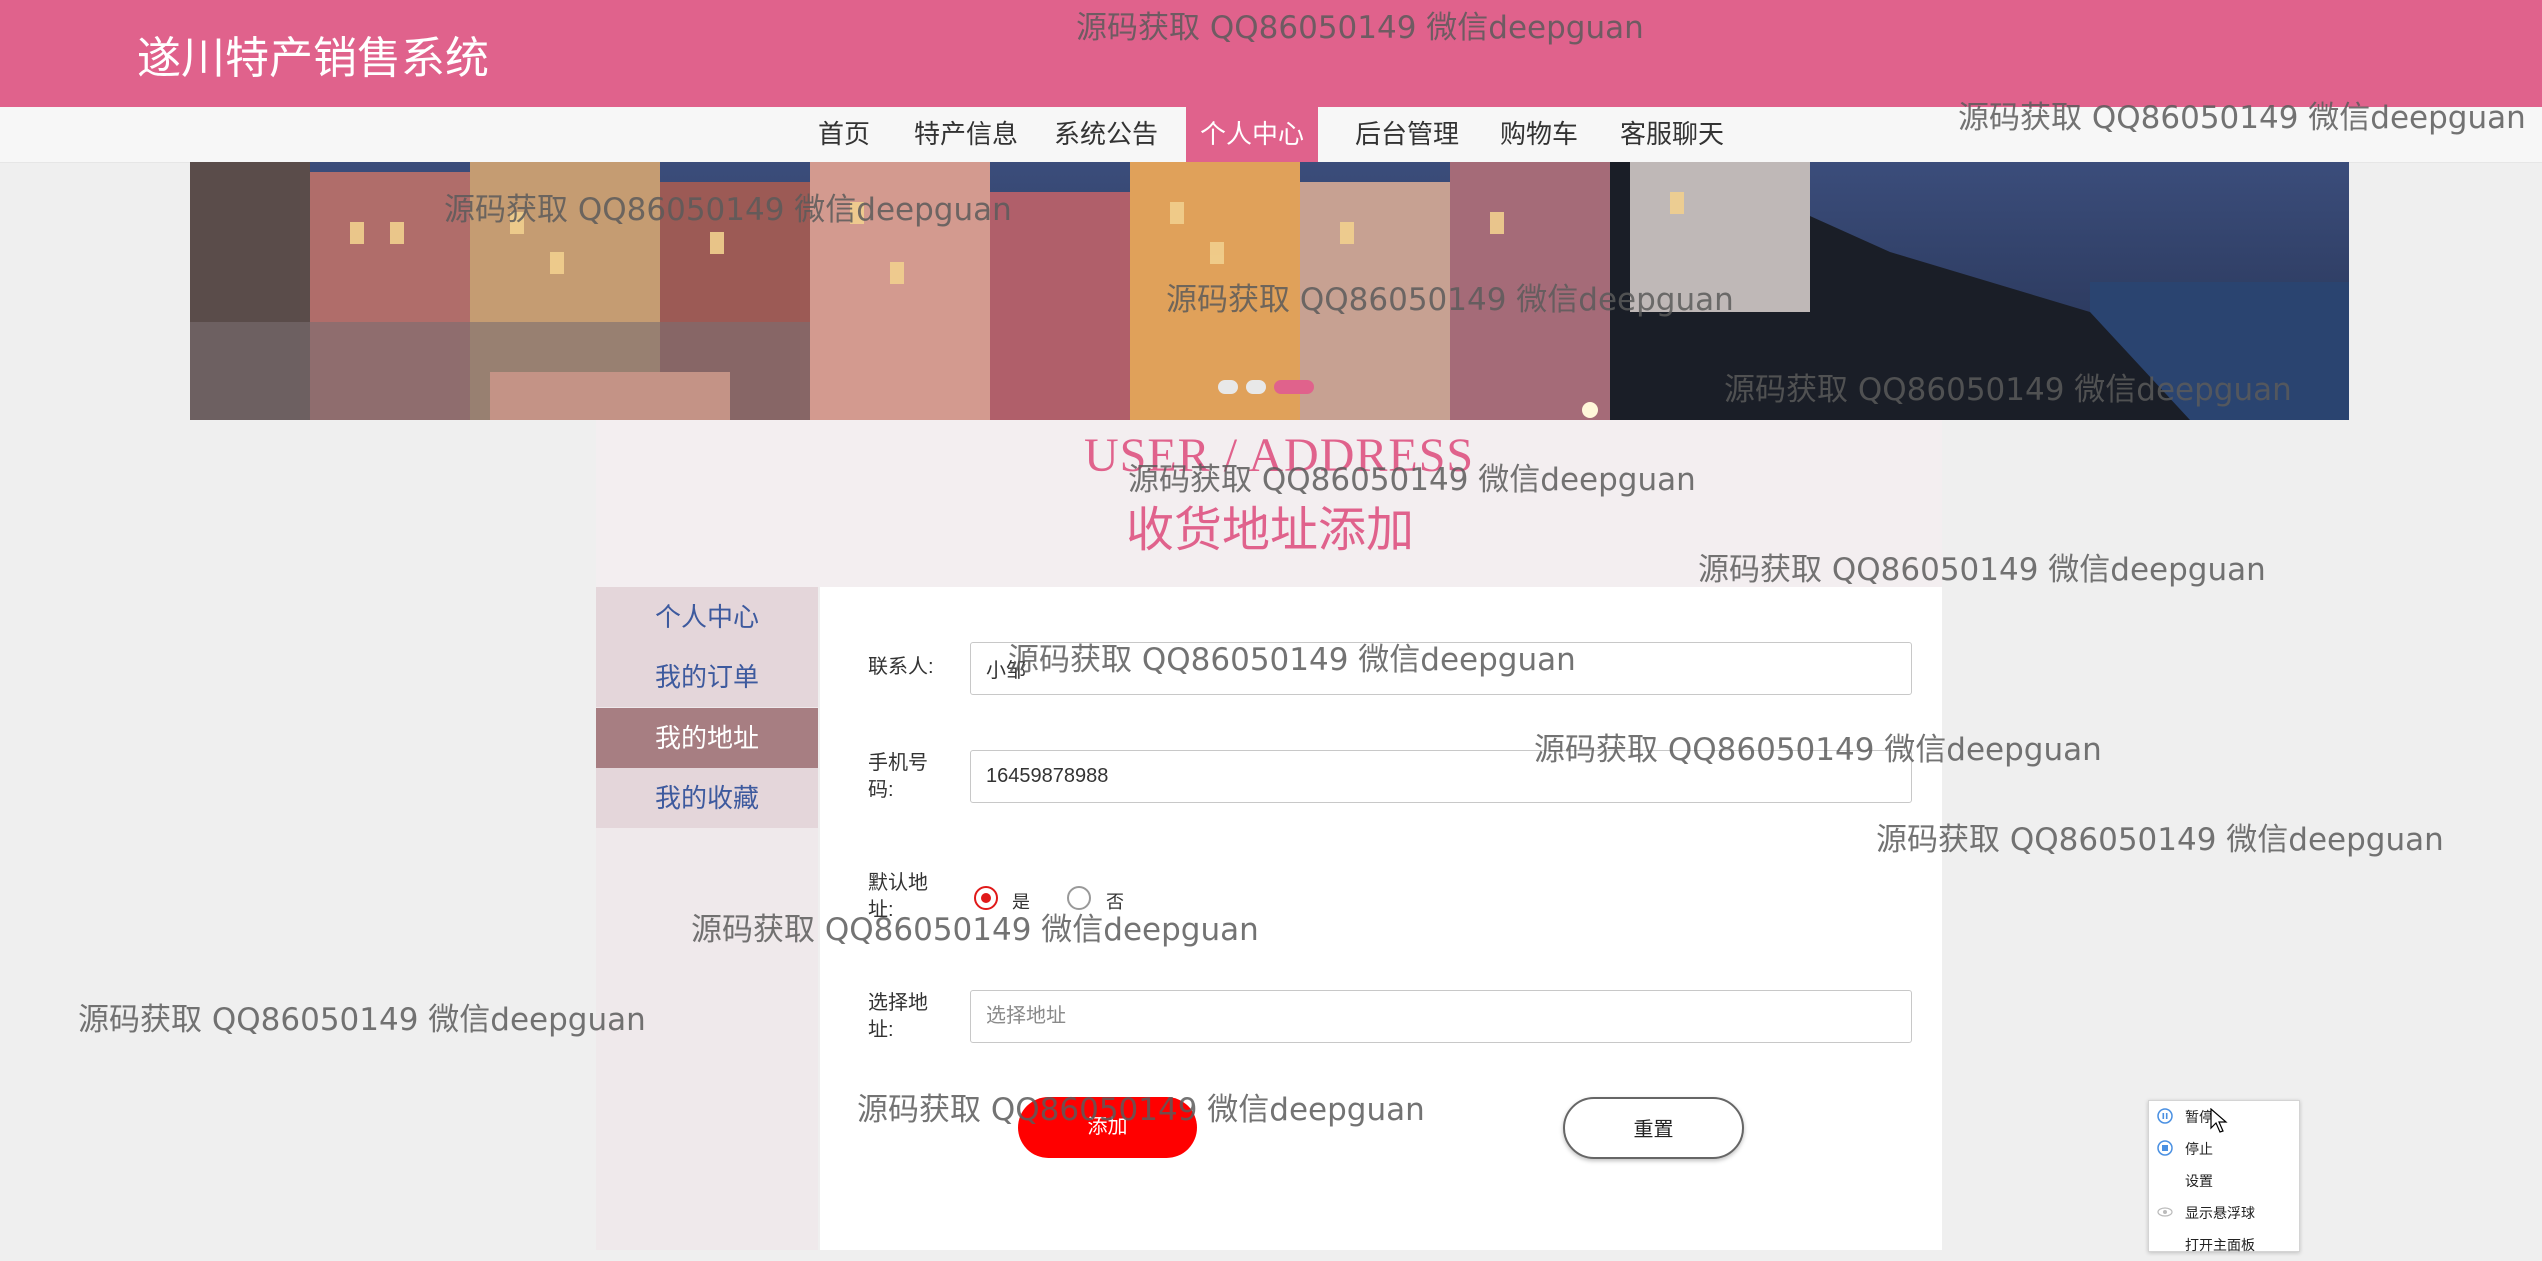 Image resolution: width=2542 pixels, height=1261 pixels. What do you see at coordinates (1672, 134) in the screenshot?
I see `nav-item-chat: 客服聊天` at bounding box center [1672, 134].